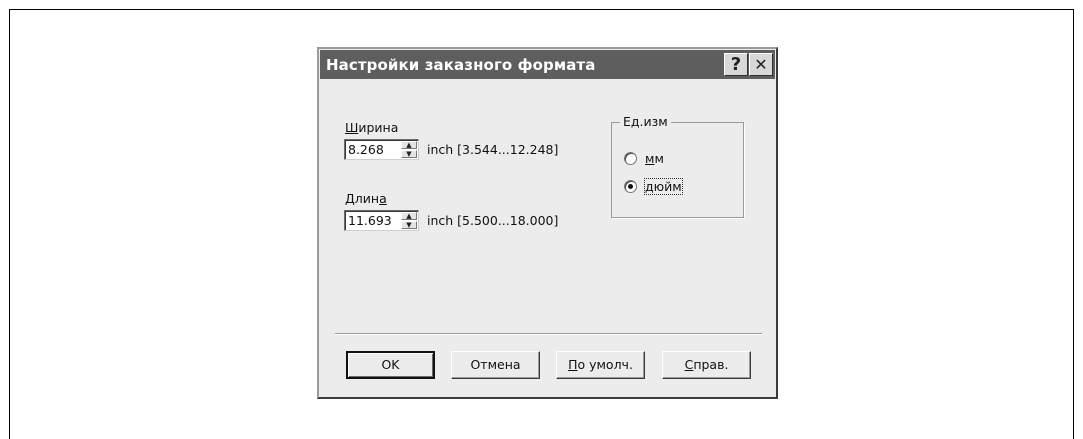 The width and height of the screenshot is (1083, 439). I want to click on radio-inch, so click(630, 186).